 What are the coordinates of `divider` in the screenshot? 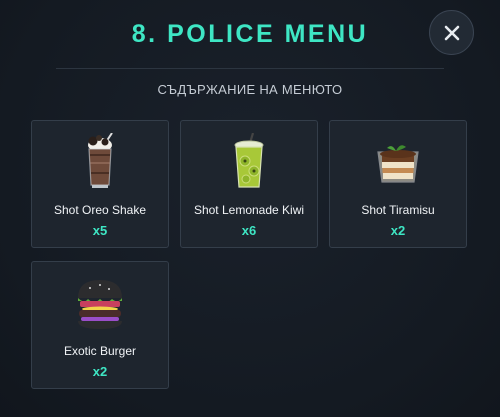 It's located at (250, 68).